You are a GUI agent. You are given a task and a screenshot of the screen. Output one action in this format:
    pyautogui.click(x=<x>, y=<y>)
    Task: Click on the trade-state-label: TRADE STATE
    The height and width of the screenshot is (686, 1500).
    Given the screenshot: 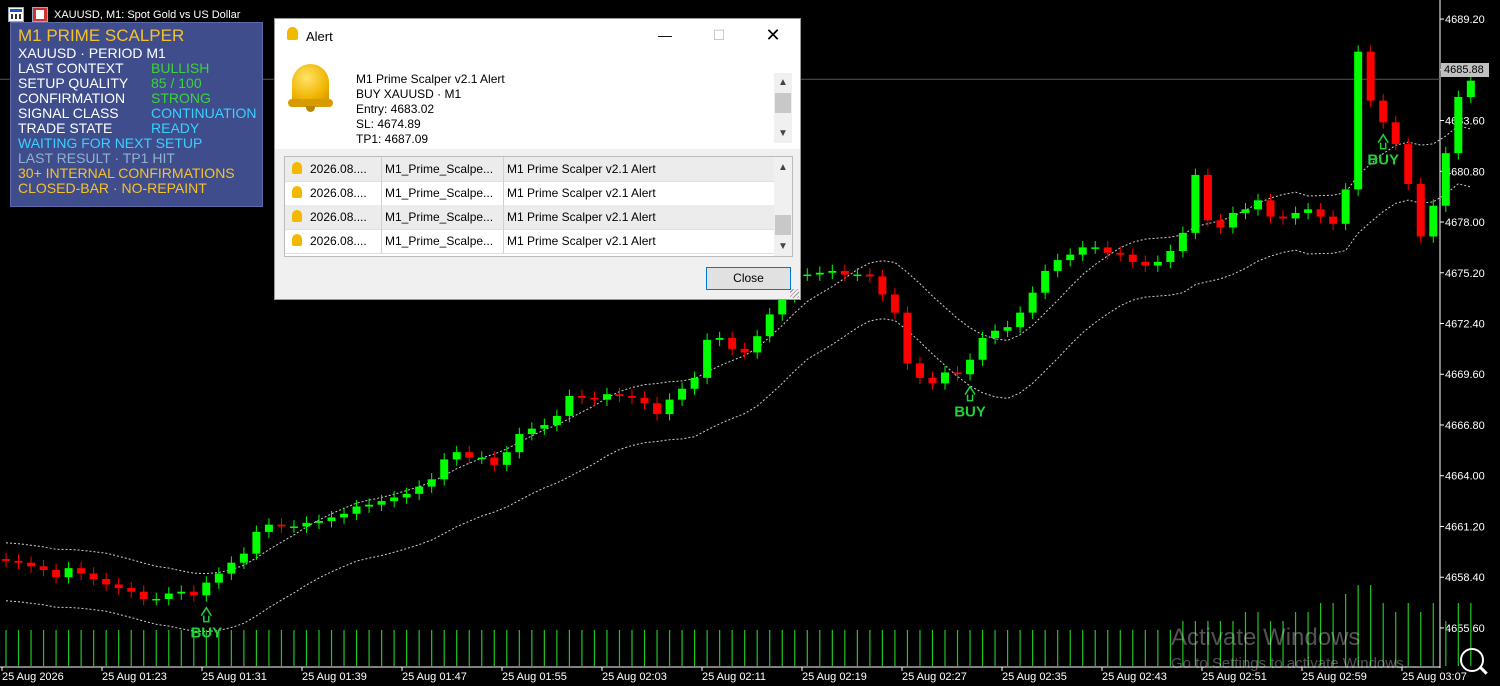 What is the action you would take?
    pyautogui.click(x=65, y=128)
    